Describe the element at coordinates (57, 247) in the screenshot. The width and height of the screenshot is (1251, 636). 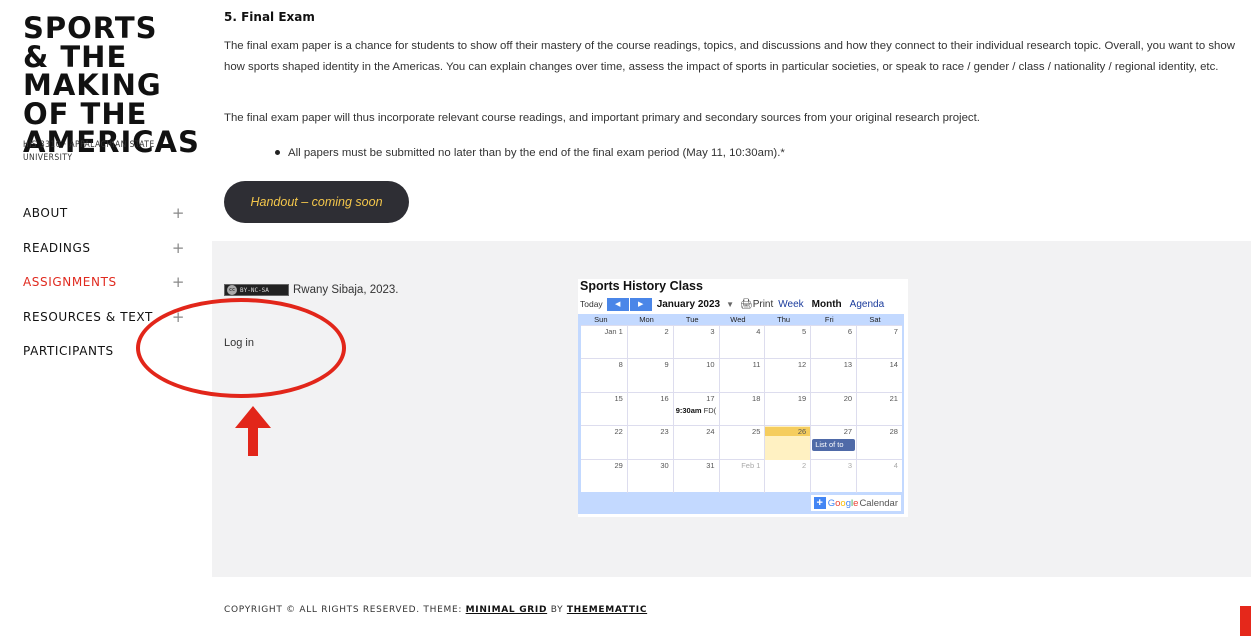
I see `menu-item-label: READINGS` at that location.